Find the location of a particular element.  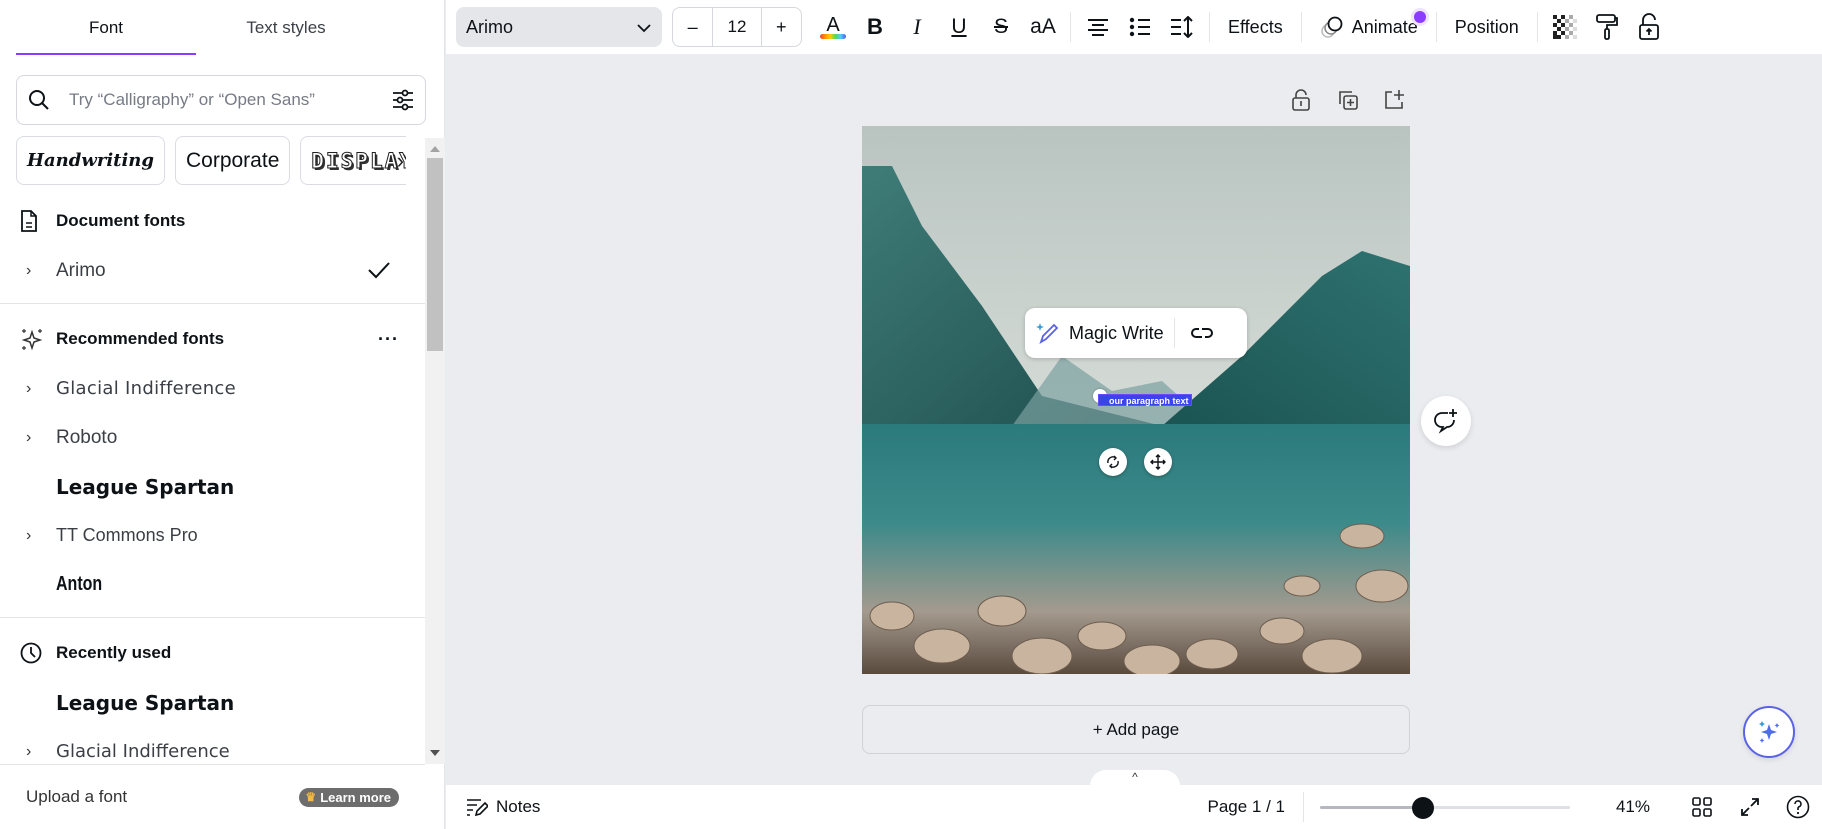

scroll-down-arrow-icon is located at coordinates (435, 753).